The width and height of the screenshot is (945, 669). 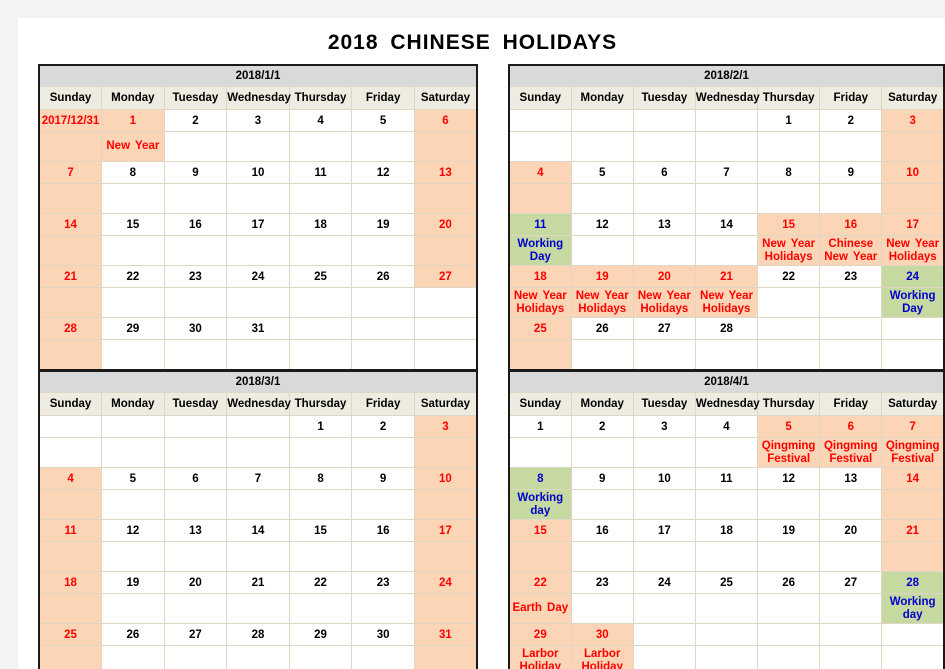 What do you see at coordinates (133, 146) in the screenshot?
I see `day-note-cell: New Year` at bounding box center [133, 146].